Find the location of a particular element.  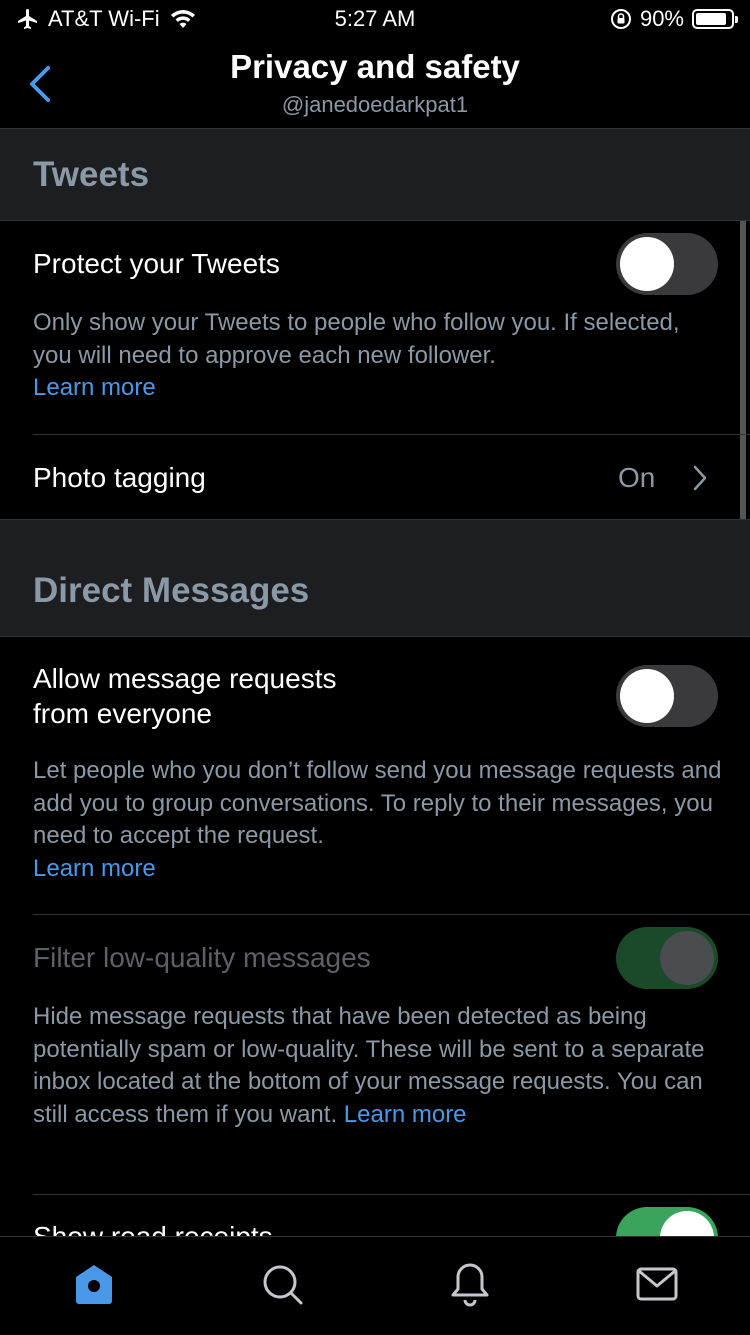

search-icon is located at coordinates (282, 1284).